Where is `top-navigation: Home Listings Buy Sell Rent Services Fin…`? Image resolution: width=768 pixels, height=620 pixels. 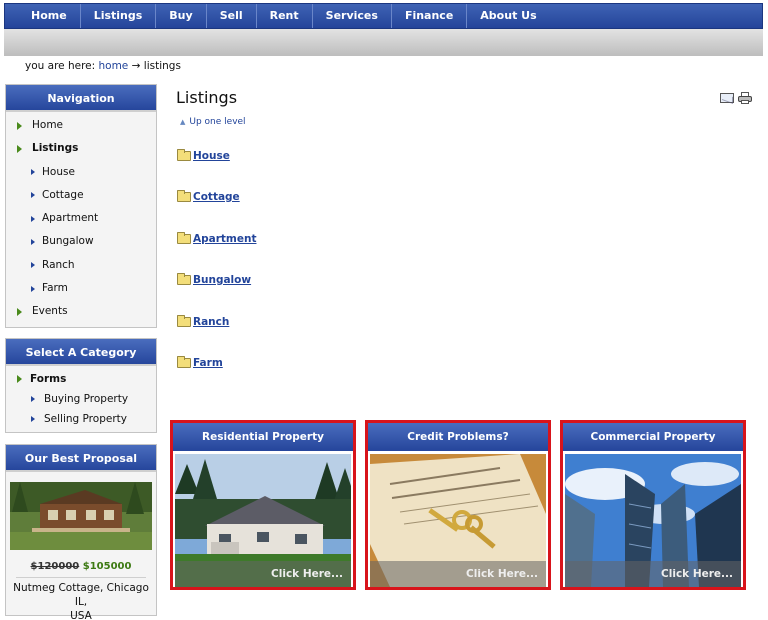
top-navigation: Home Listings Buy Sell Rent Services Fin… is located at coordinates (383, 16).